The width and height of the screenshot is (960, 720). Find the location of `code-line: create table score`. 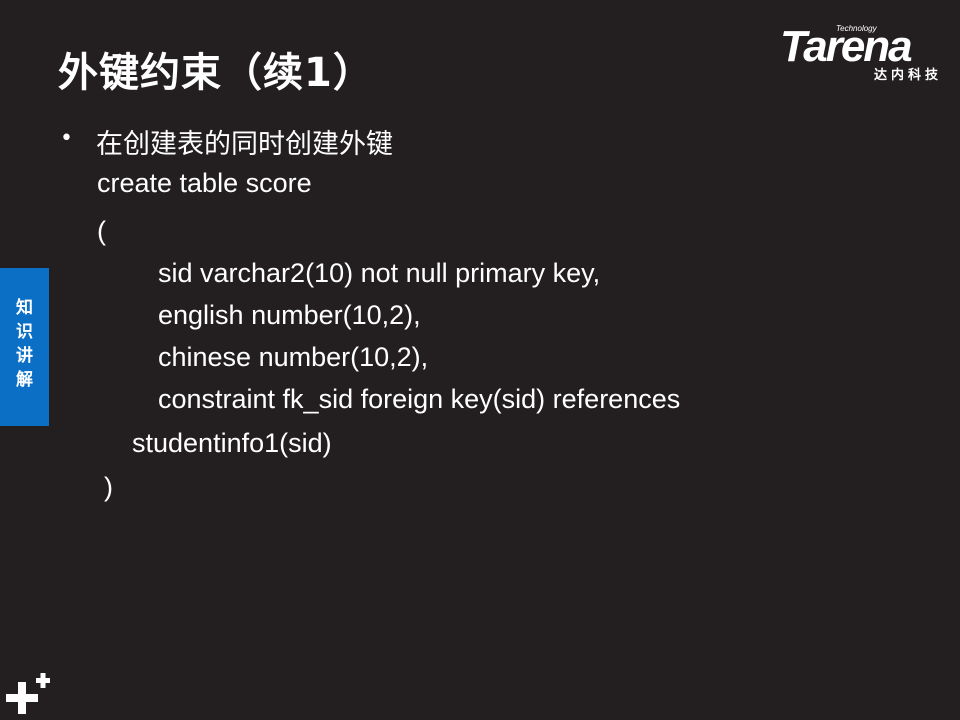

code-line: create table score is located at coordinates (204, 183).